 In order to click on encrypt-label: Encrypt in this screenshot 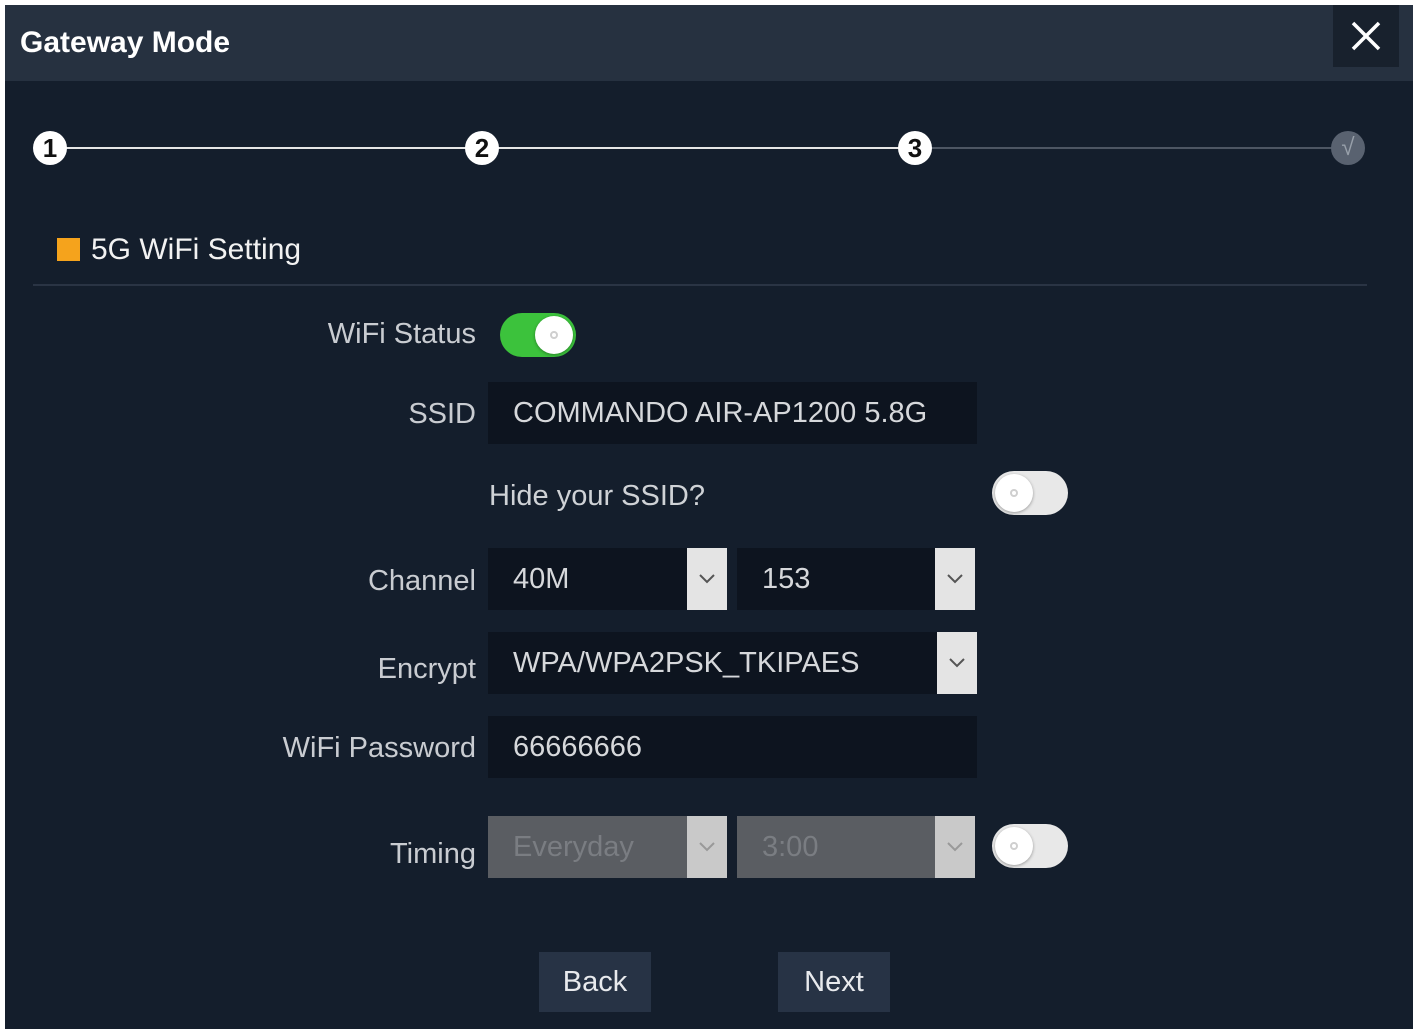, I will do `click(426, 669)`.